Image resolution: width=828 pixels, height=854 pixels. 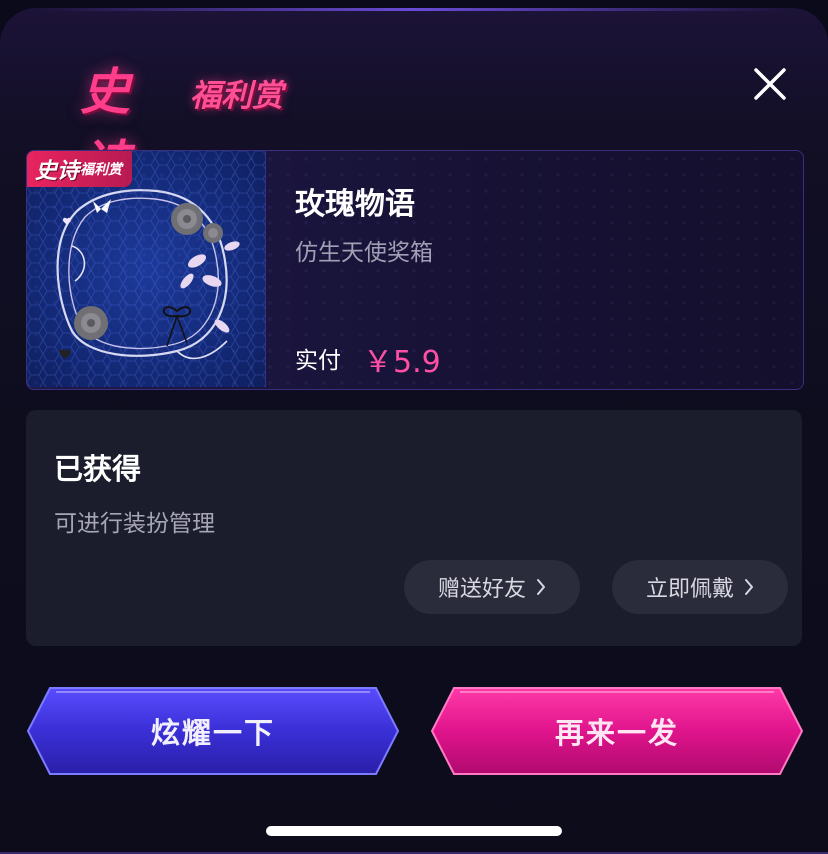 I want to click on close-icon, so click(x=770, y=84).